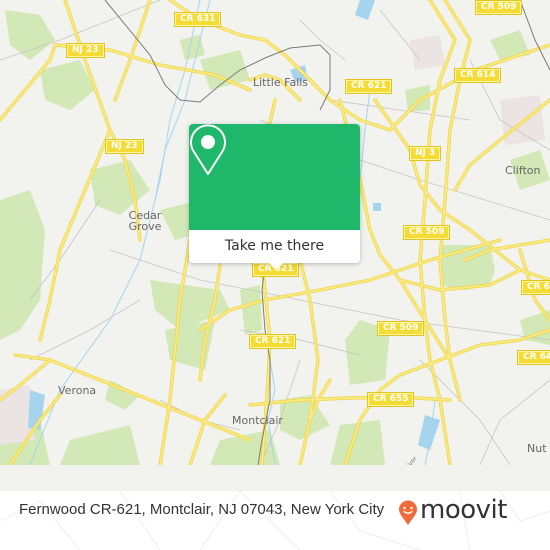  Describe the element at coordinates (77, 390) in the screenshot. I see `verona-label: Verona` at that location.